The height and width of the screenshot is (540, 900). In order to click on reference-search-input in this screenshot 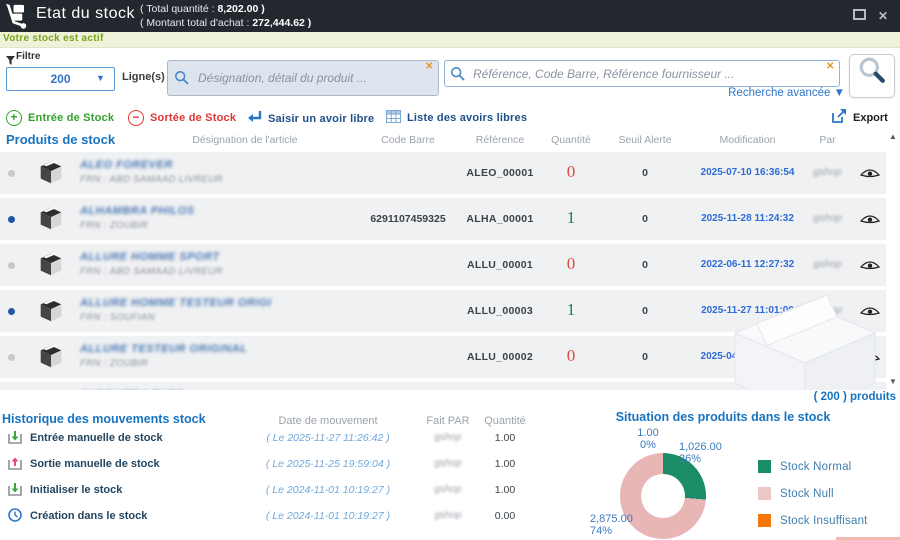, I will do `click(642, 73)`.